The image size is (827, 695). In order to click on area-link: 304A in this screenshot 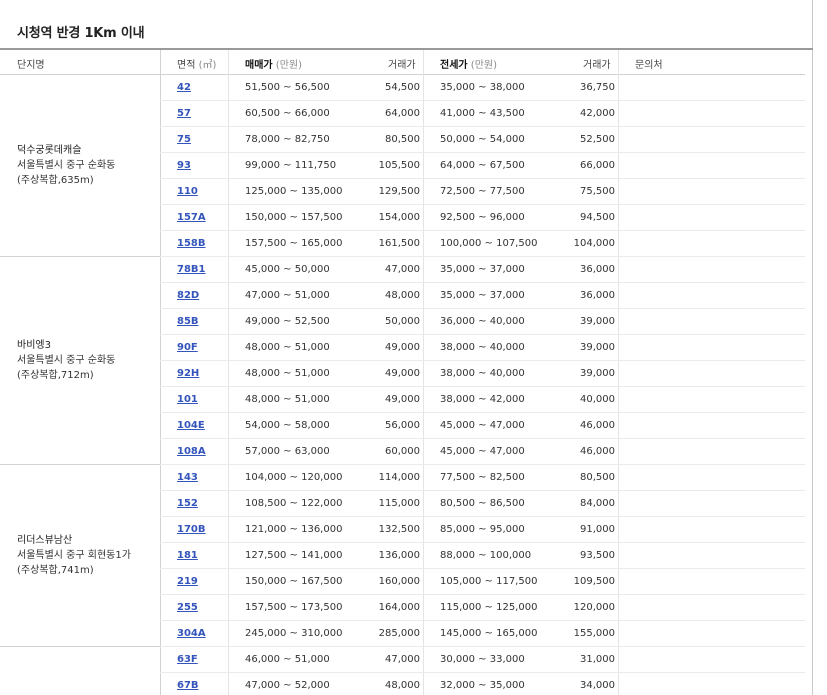, I will do `click(191, 633)`.